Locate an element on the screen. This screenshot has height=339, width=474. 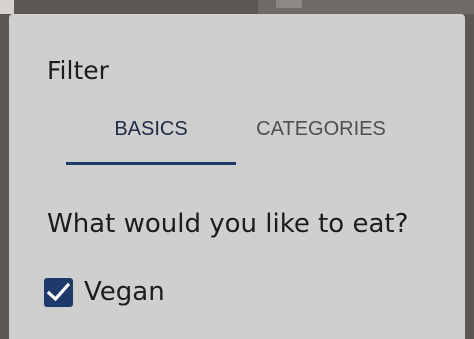
tab-basics: BASICS is located at coordinates (151, 139).